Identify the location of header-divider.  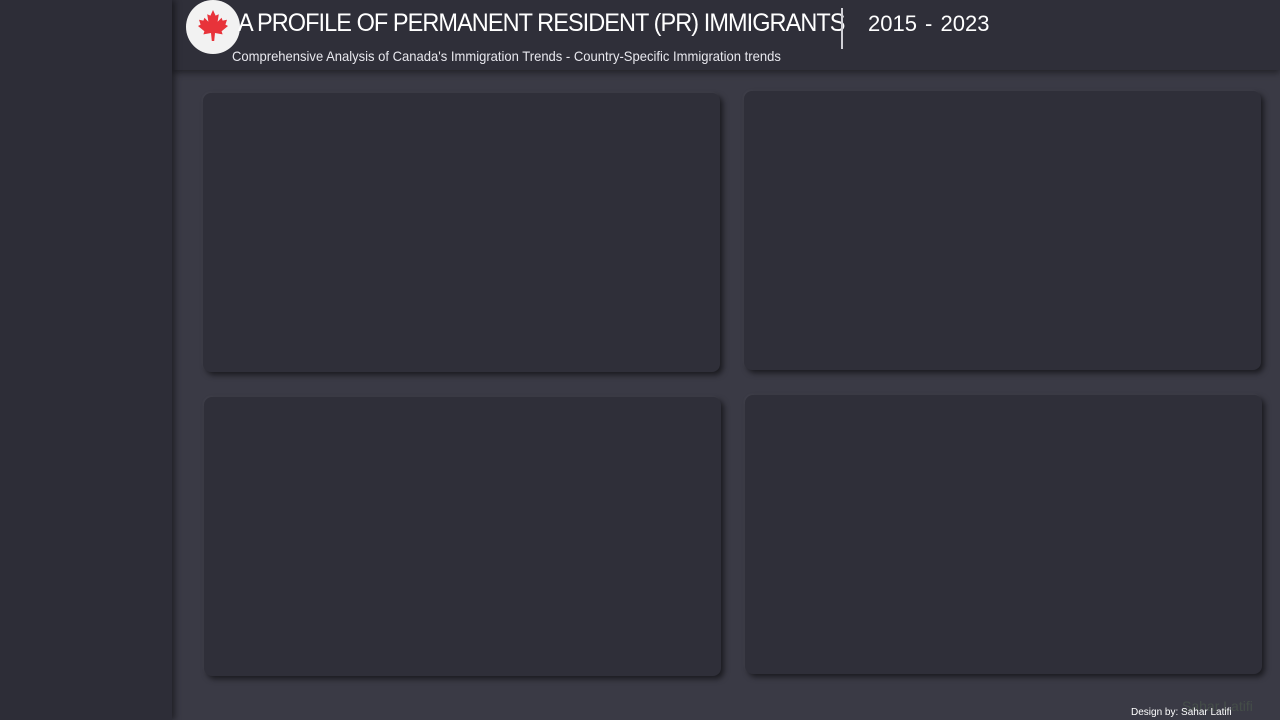
(842, 28).